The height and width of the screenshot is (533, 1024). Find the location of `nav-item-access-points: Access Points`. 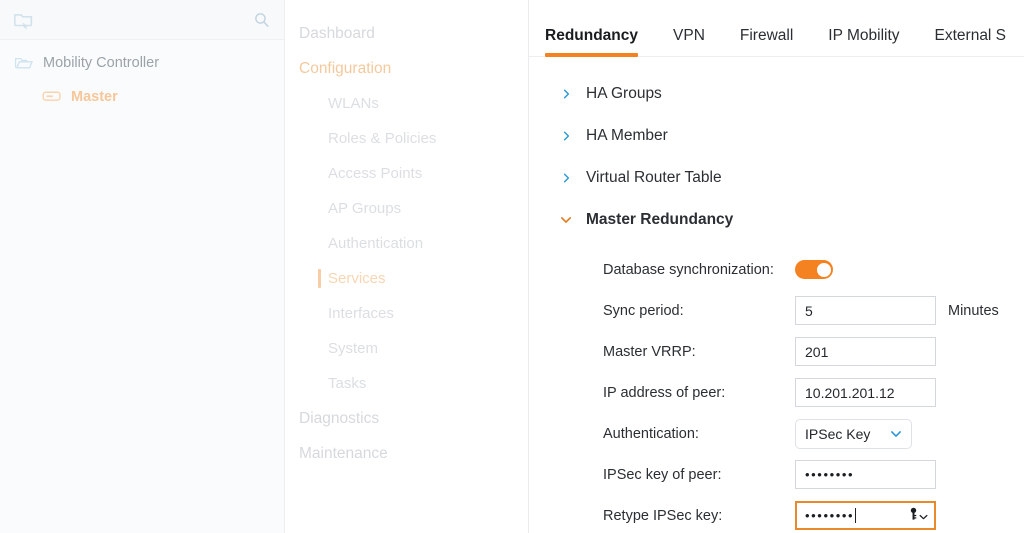

nav-item-access-points: Access Points is located at coordinates (406, 173).